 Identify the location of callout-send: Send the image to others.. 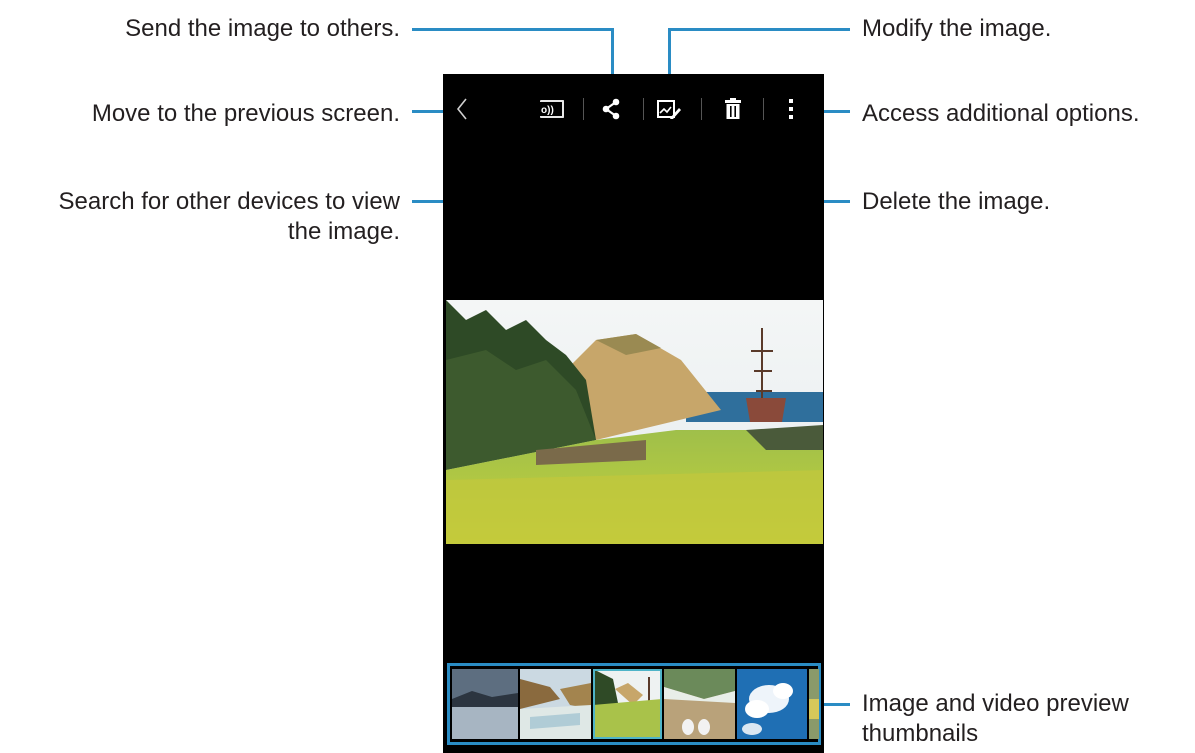
(262, 28).